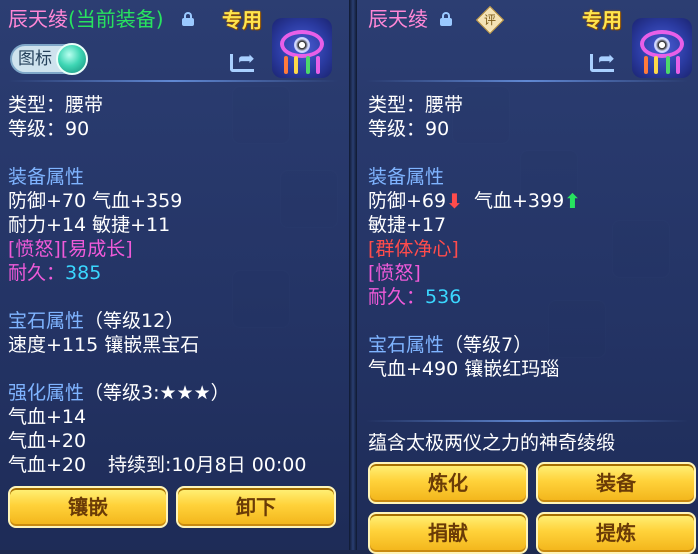 The image size is (698, 554). Describe the element at coordinates (464, 369) in the screenshot. I see `gem-line: 气血+490 镶嵌红玛瑙` at that location.